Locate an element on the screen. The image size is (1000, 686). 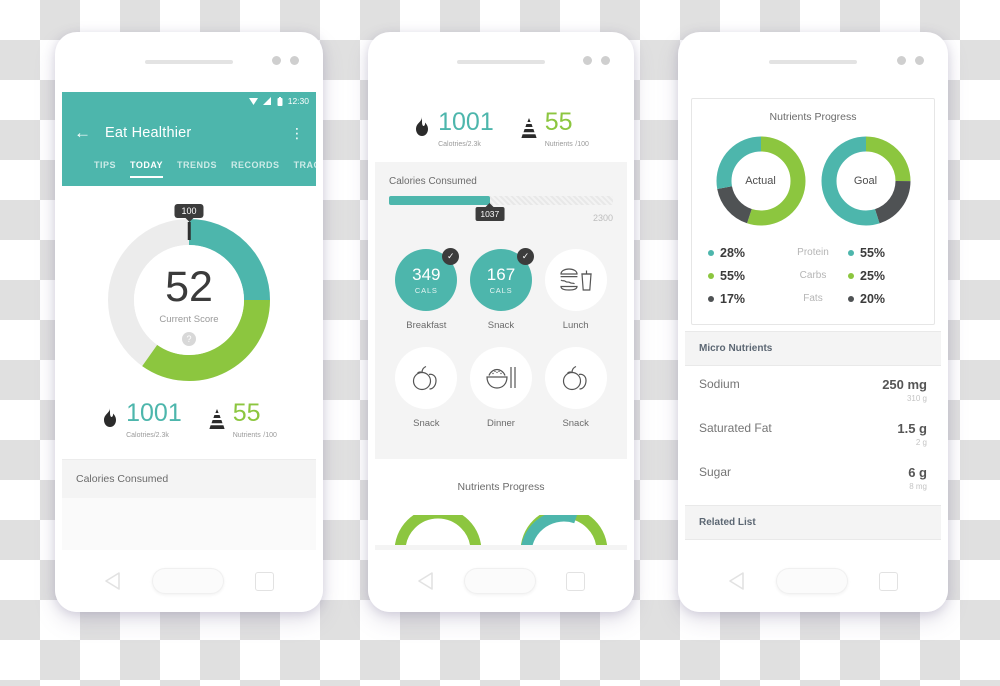
related-row-cholesterol: Cholesterol +30 mg 110 mg is located at coordinates (813, 545).